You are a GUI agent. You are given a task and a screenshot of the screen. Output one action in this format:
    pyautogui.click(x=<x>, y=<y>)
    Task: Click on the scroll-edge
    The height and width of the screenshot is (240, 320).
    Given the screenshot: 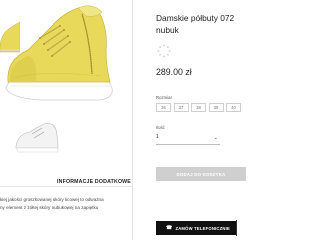 What is the action you would take?
    pyautogui.click(x=238, y=228)
    